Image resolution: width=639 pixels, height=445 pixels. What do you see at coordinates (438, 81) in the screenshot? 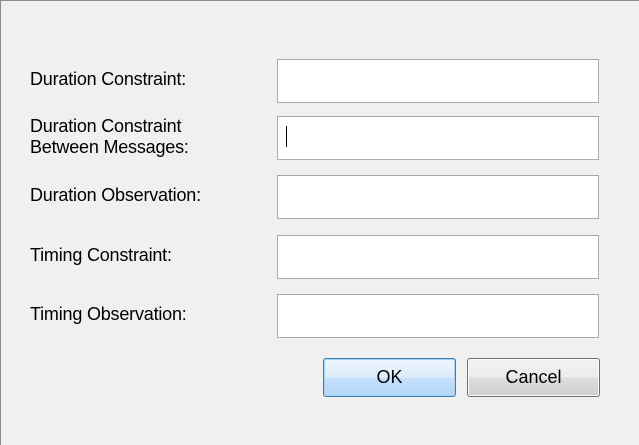
I see `duration-constraint-input` at bounding box center [438, 81].